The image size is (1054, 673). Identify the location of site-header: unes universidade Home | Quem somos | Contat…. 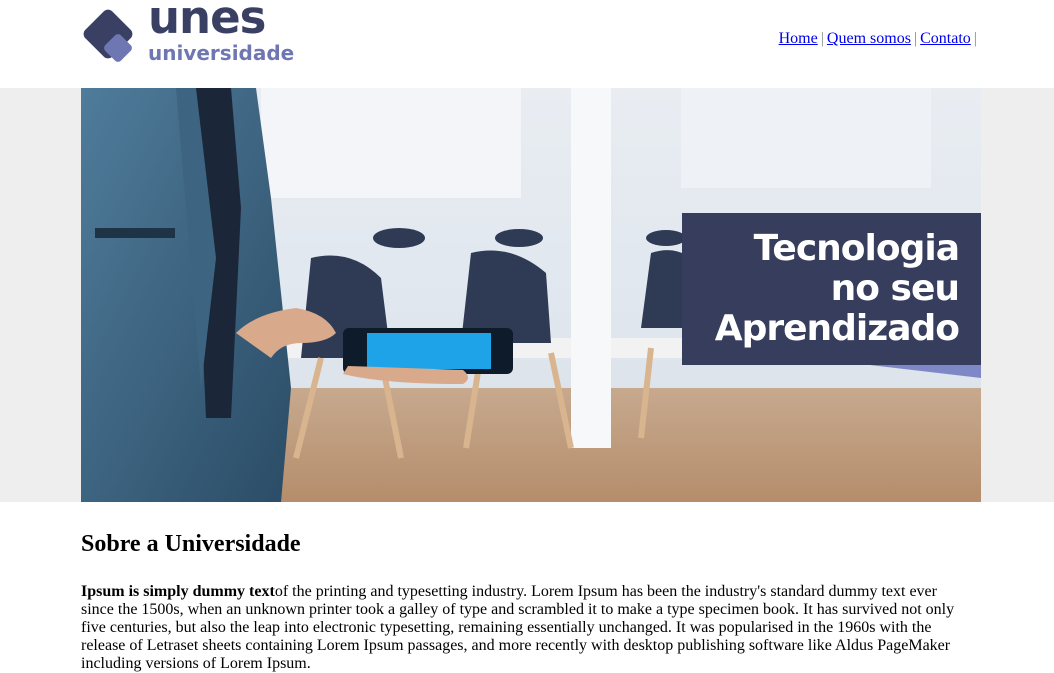
(527, 44).